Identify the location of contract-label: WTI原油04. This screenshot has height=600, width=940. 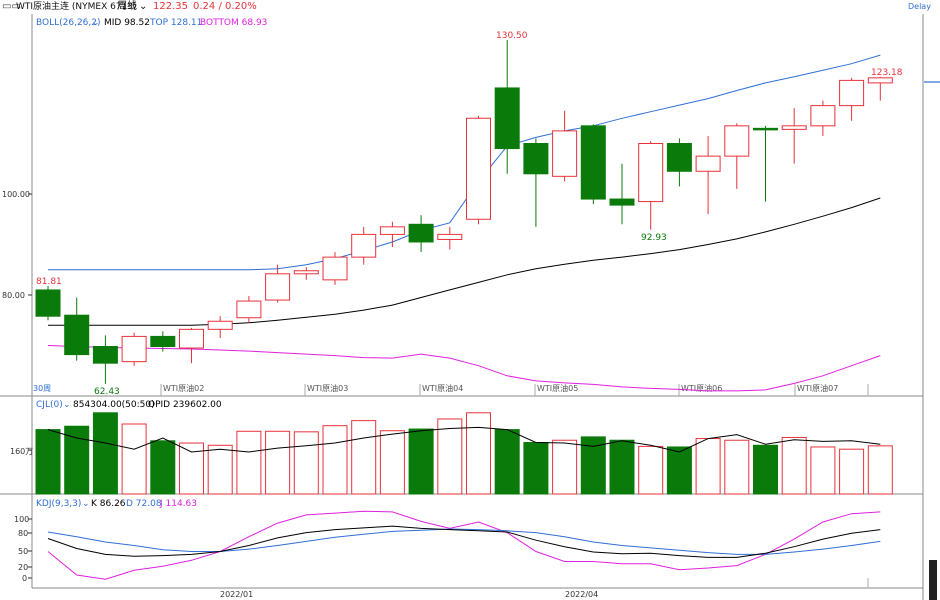
(442, 388).